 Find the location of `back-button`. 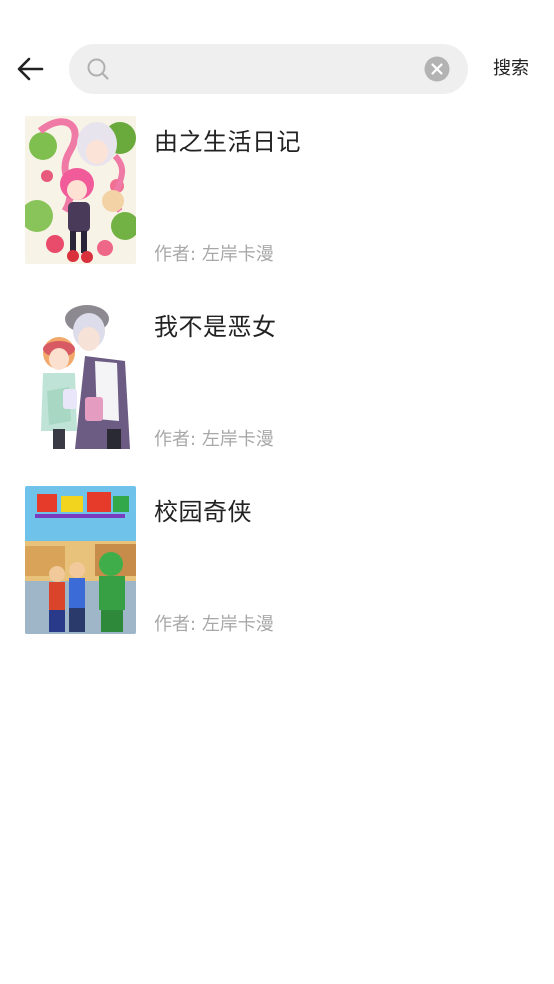

back-button is located at coordinates (30, 69).